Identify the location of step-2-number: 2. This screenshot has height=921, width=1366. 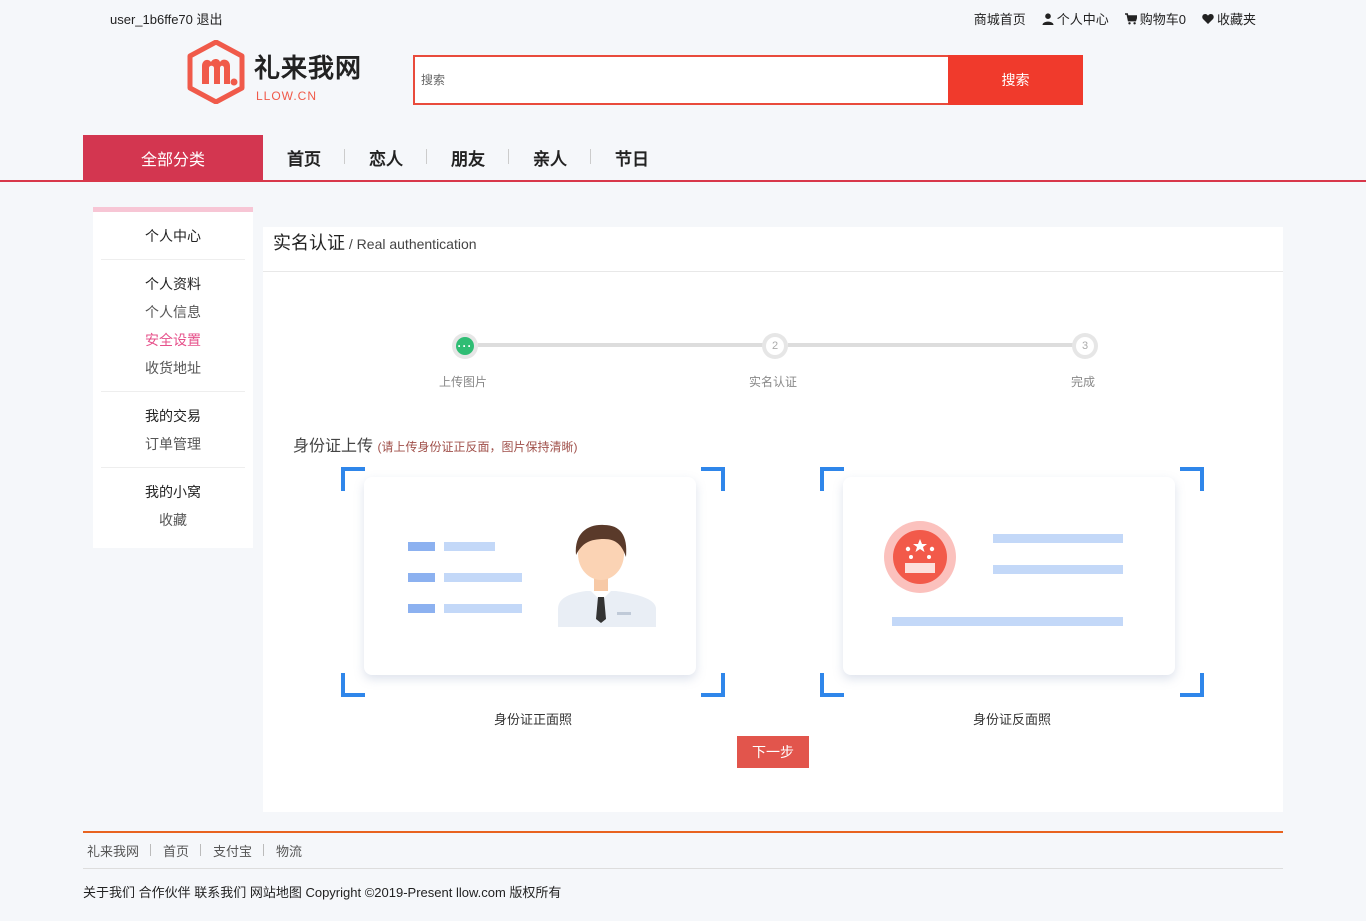
(775, 346).